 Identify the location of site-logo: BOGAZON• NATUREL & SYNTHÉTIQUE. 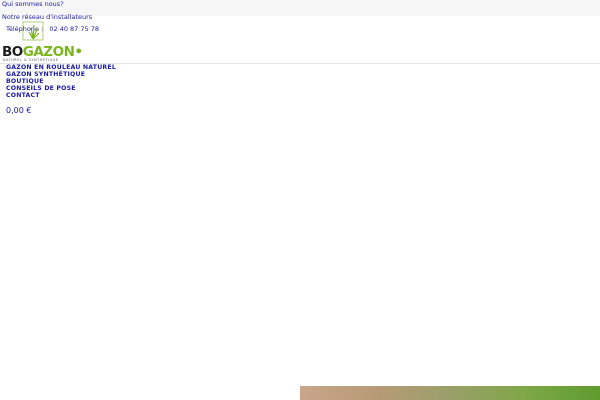
(42, 41).